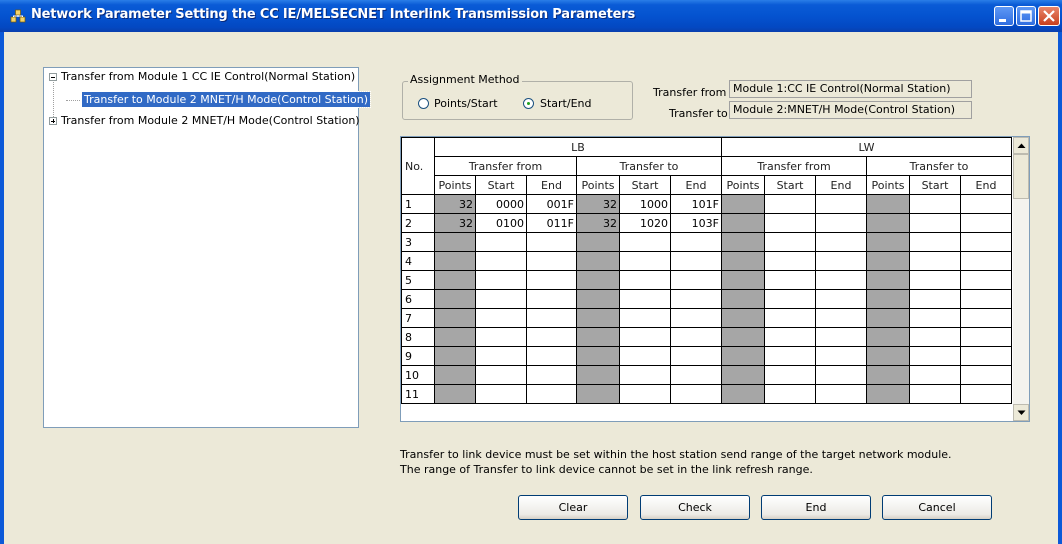  I want to click on grid-cell: 011F, so click(551, 223).